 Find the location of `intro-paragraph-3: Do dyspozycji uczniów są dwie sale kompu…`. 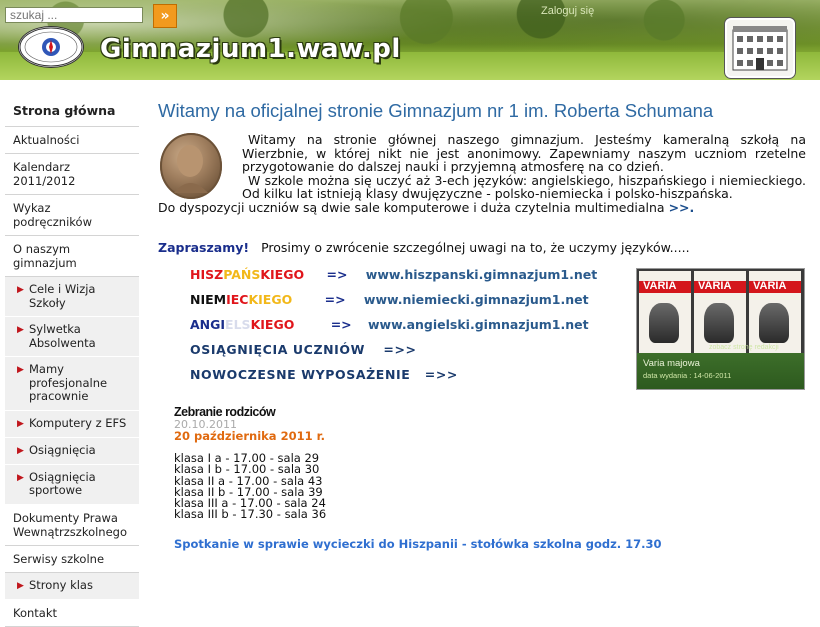

intro-paragraph-3: Do dyspozycji uczniów są dwie sale kompu… is located at coordinates (482, 207).